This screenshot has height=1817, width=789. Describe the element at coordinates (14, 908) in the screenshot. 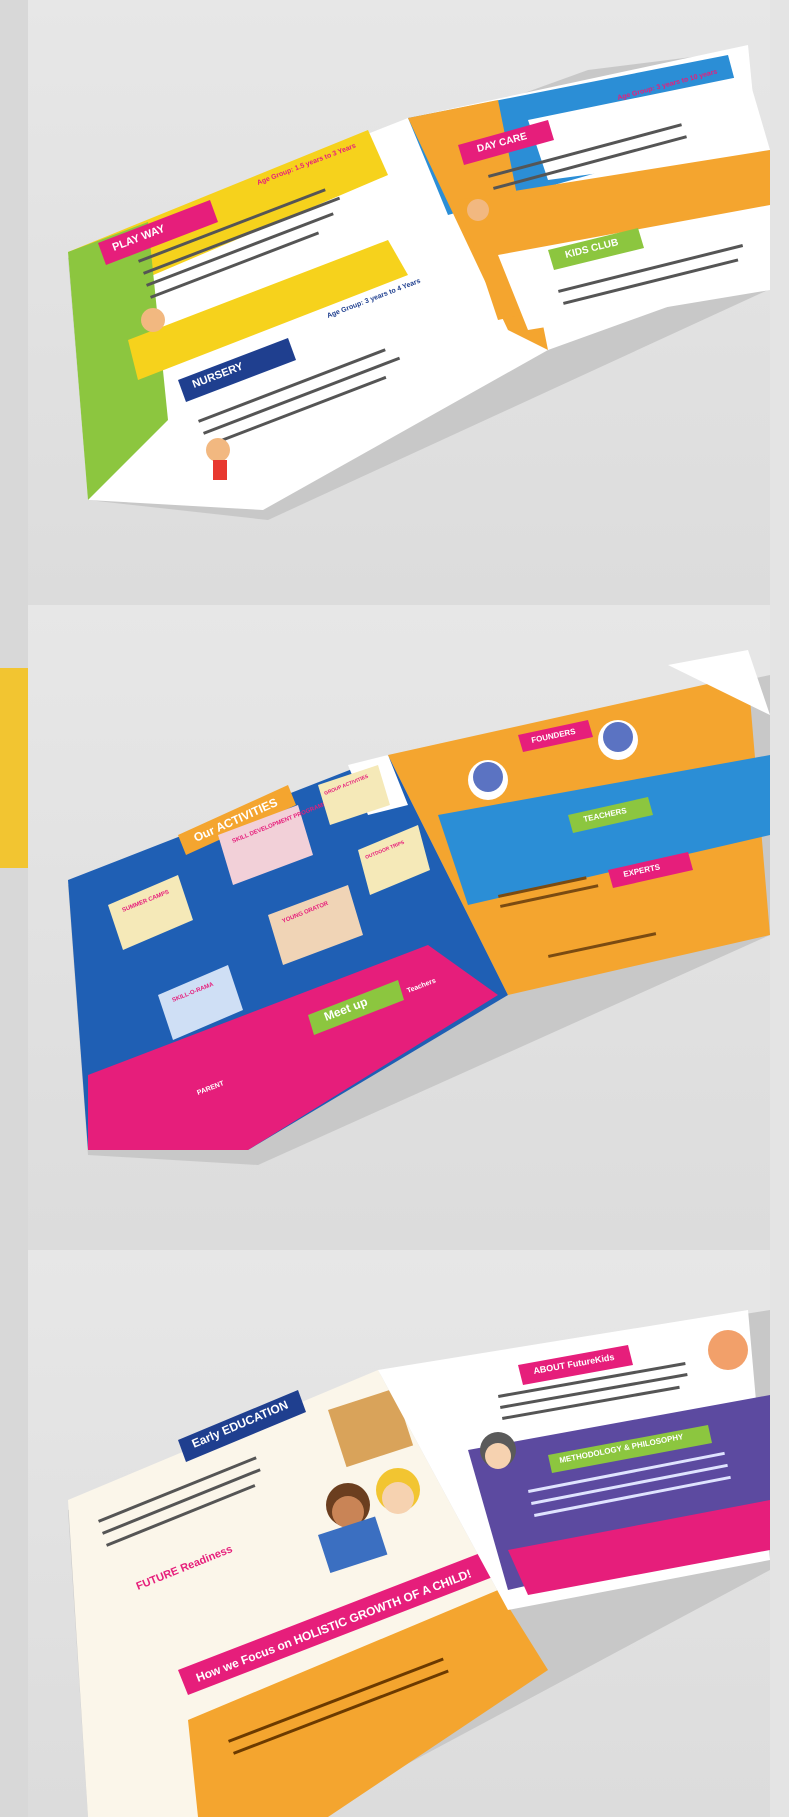

I see `left-page-edge` at that location.